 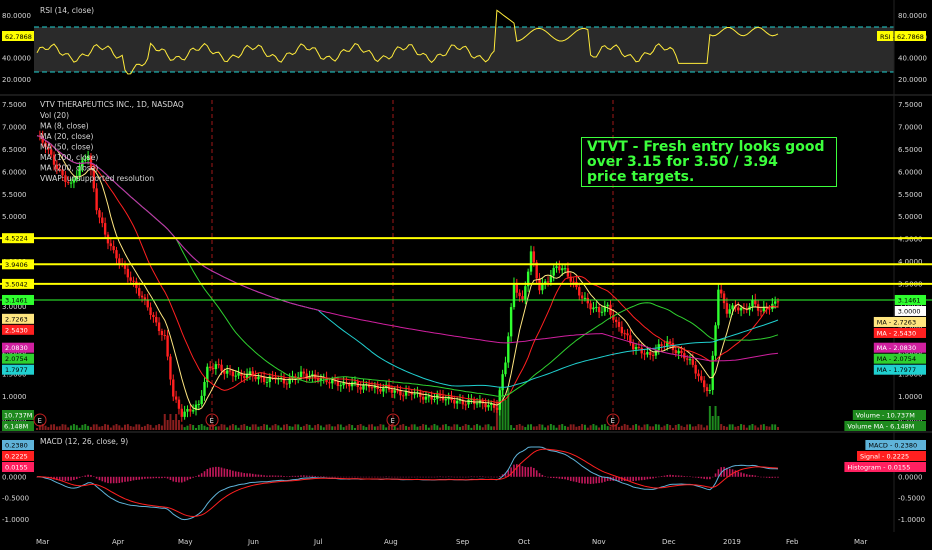 I want to click on price-tick-left: 5.5000, so click(x=14, y=195).